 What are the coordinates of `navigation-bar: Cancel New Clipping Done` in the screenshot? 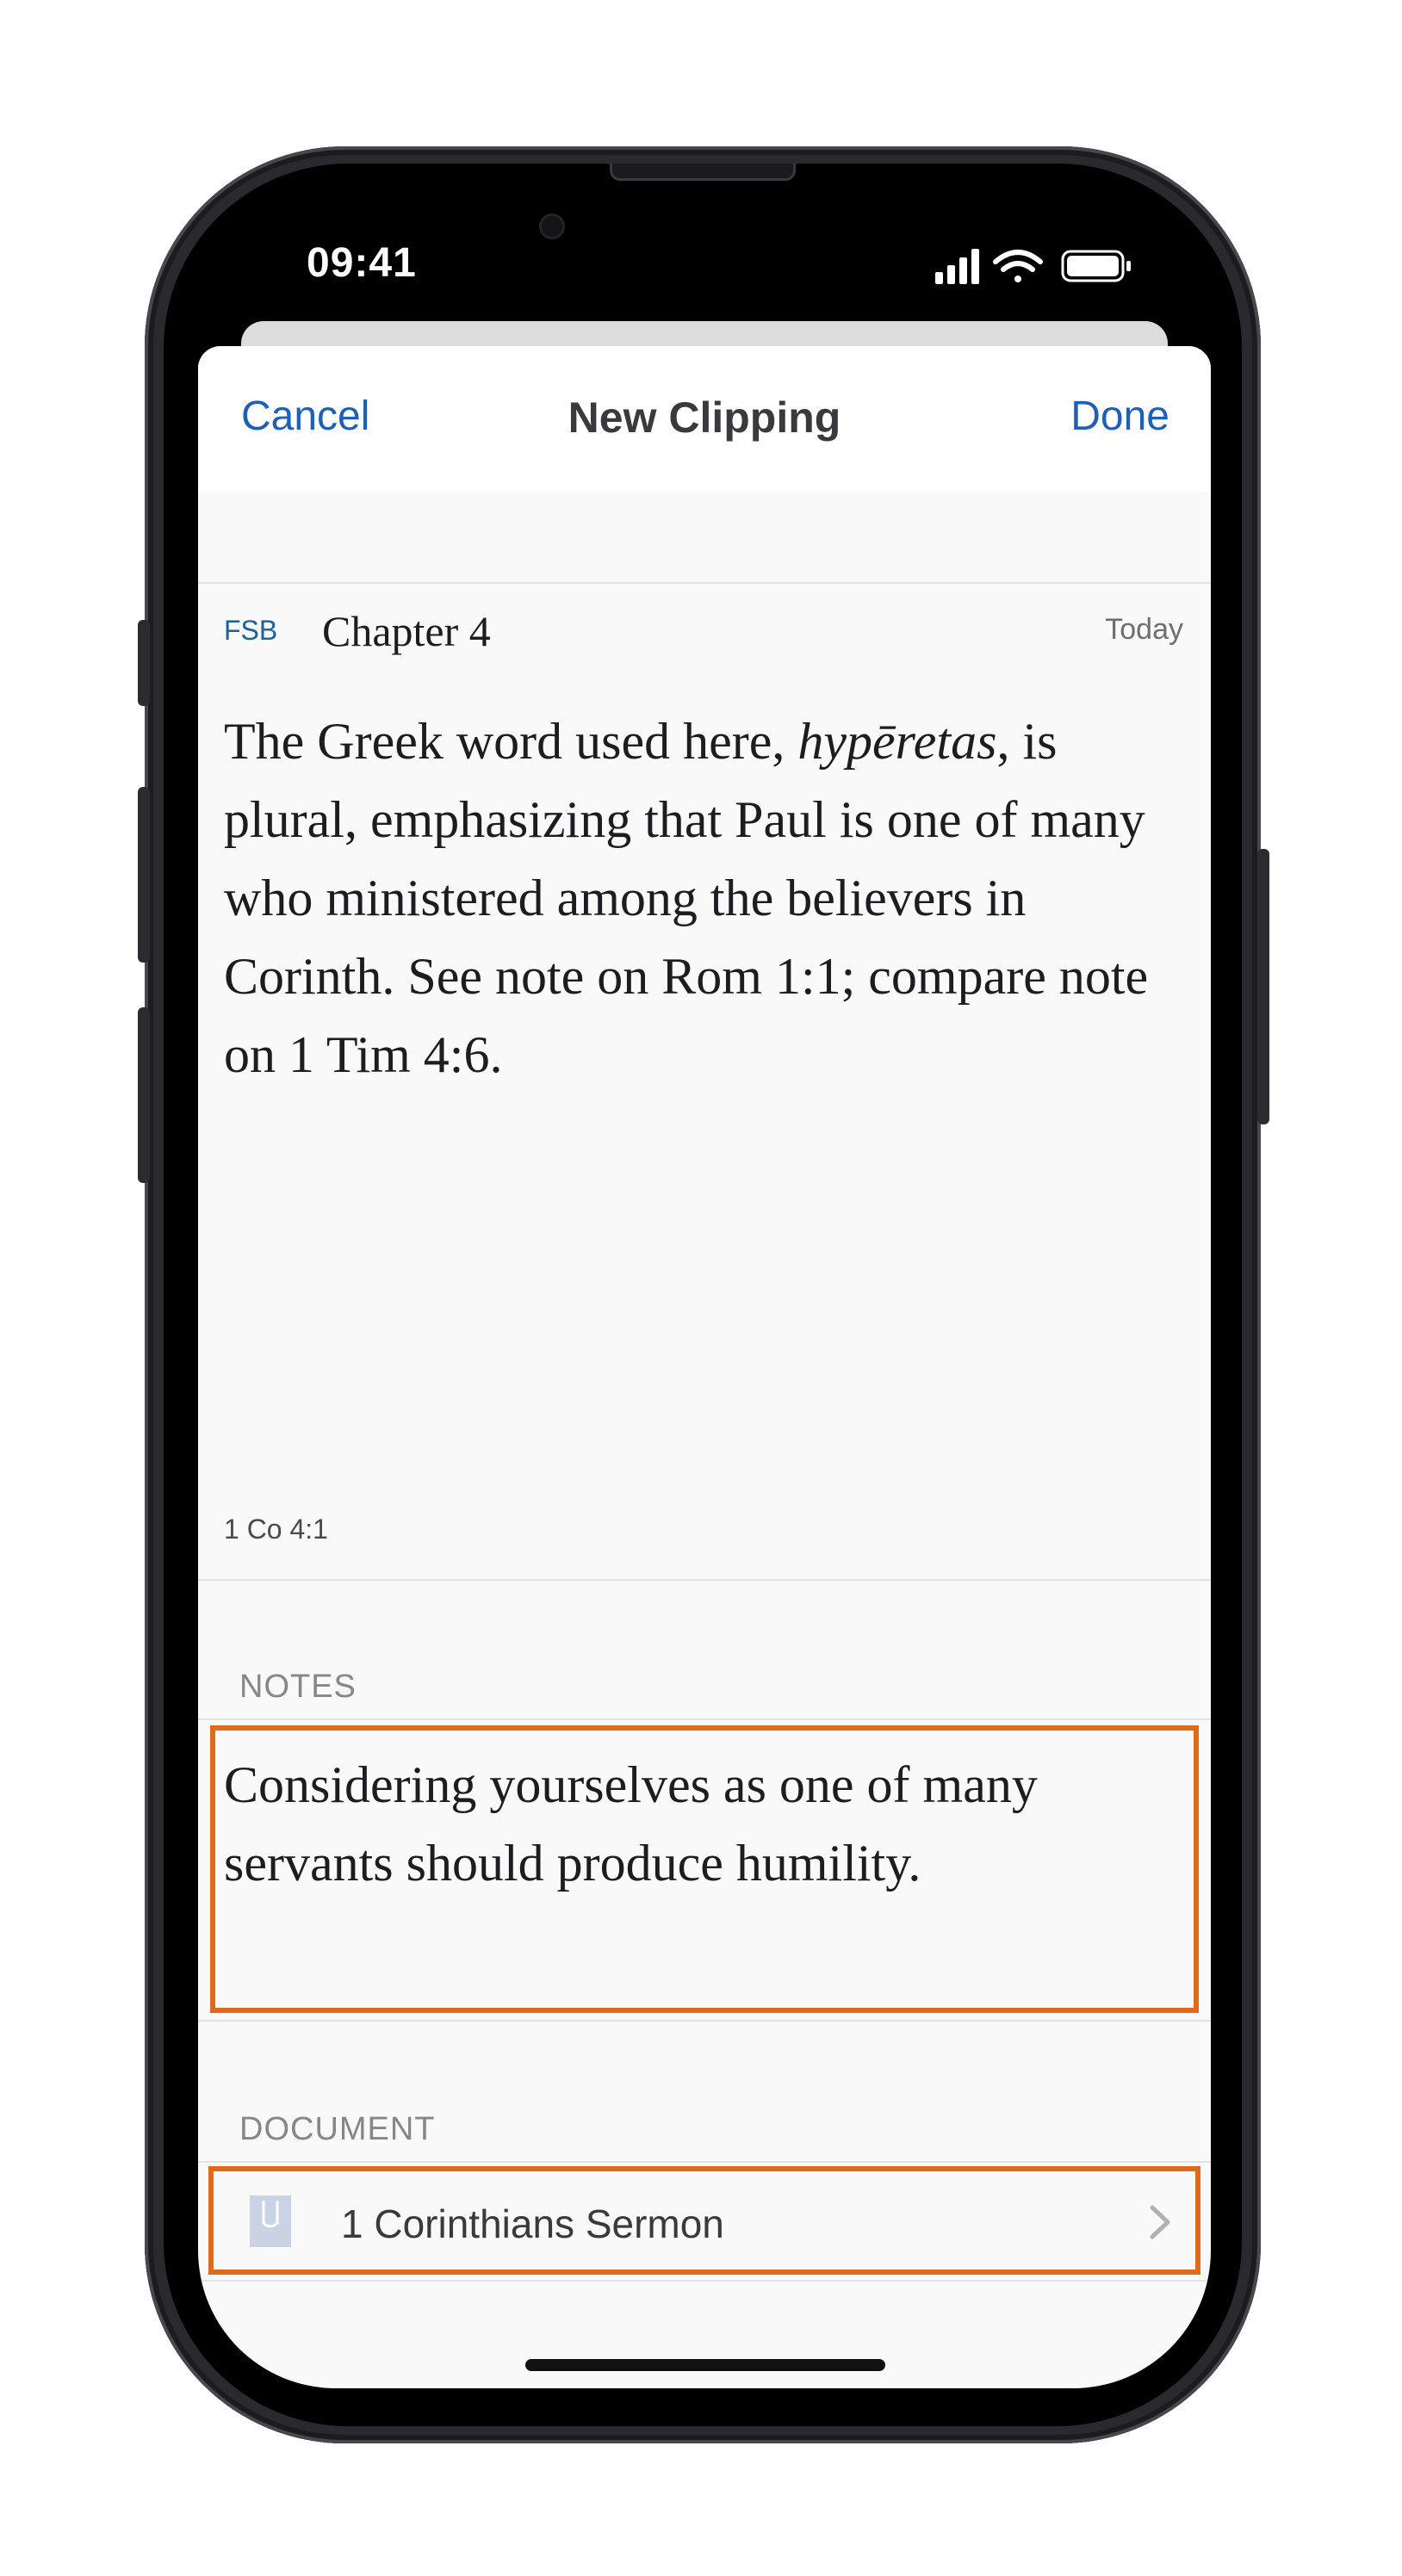 It's located at (704, 419).